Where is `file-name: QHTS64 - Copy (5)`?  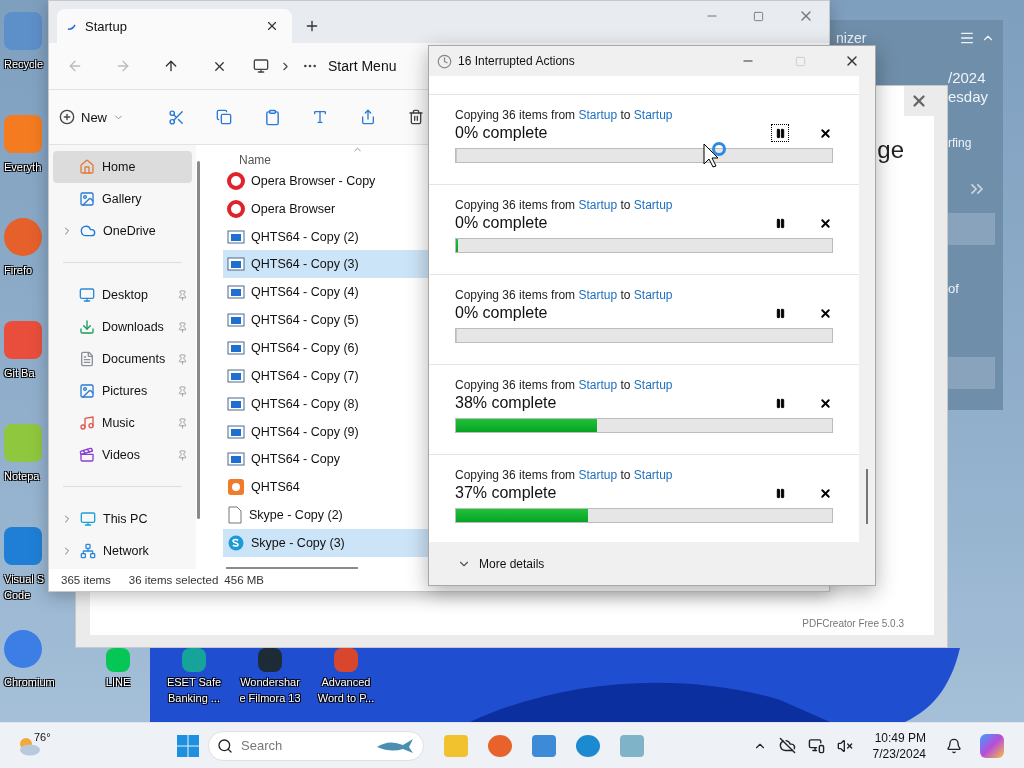
file-name: QHTS64 - Copy (5) is located at coordinates (305, 320).